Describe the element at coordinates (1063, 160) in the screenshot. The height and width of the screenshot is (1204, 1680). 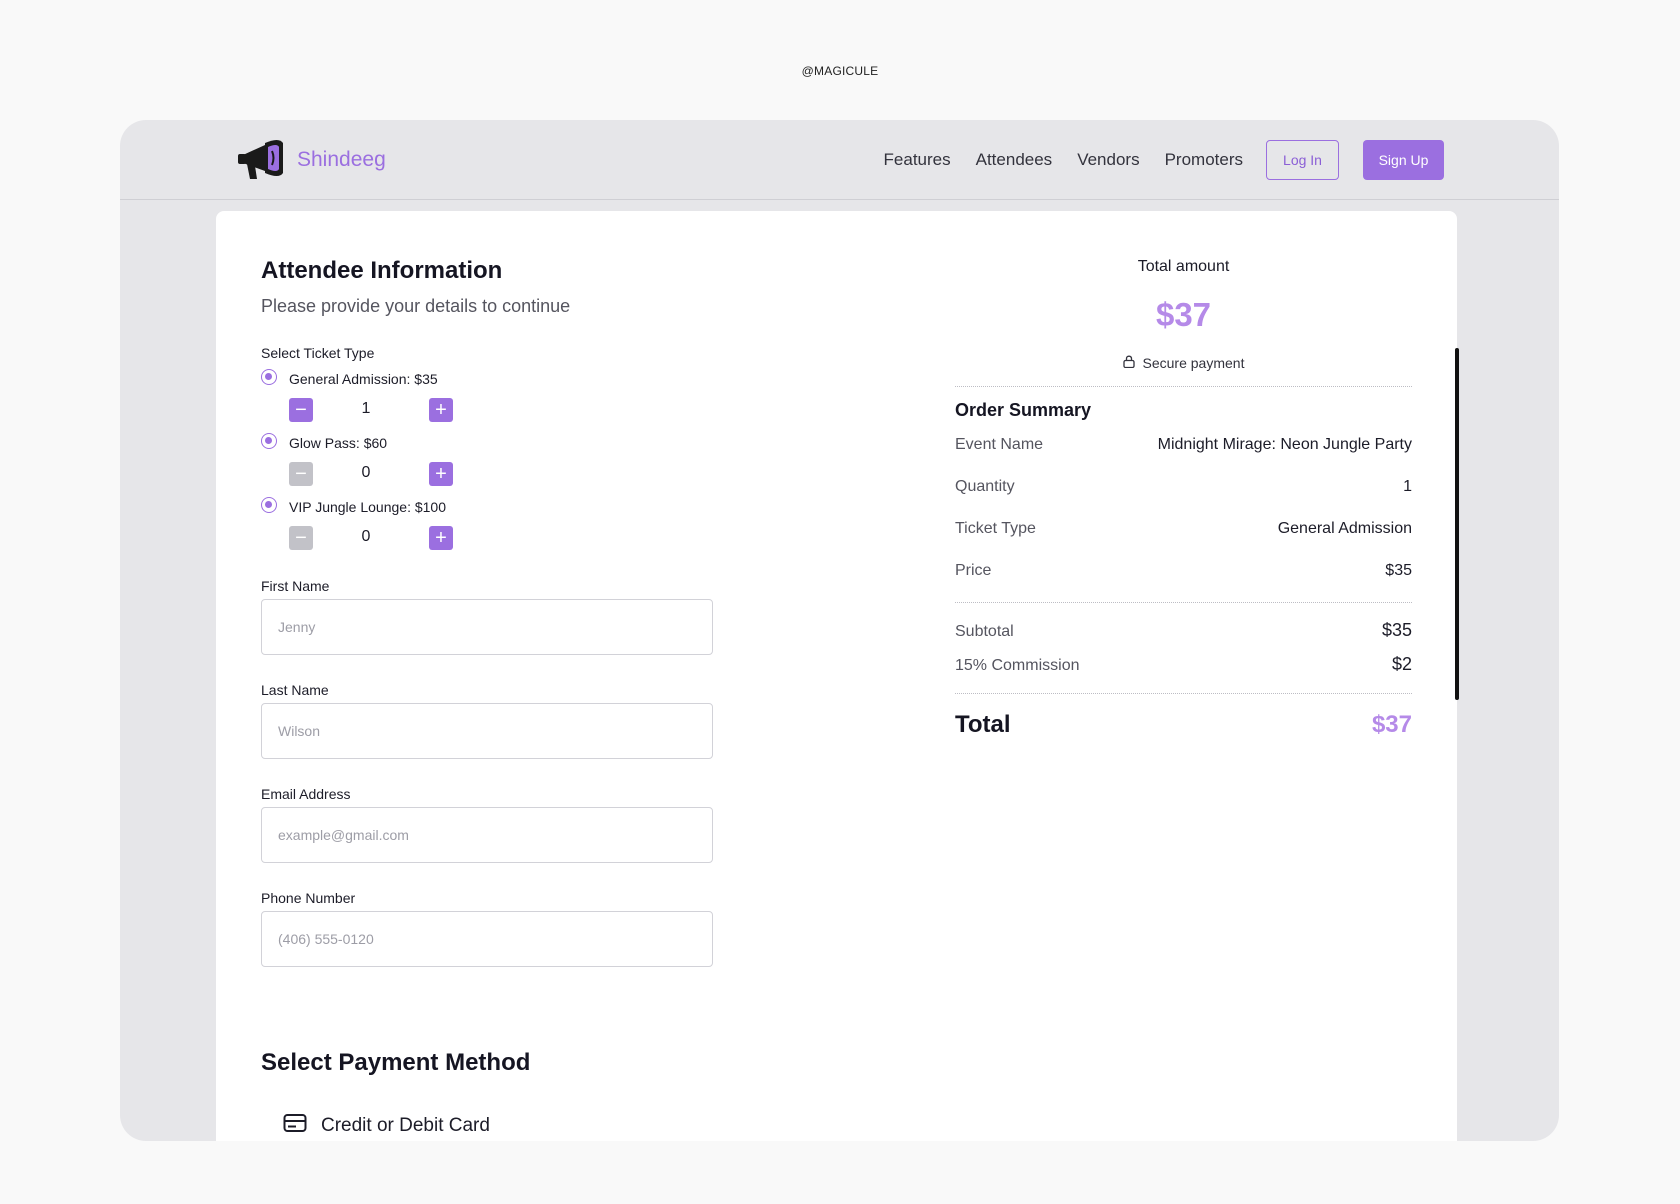
I see `nav-links: Features Attendees Vendors Promoters` at that location.